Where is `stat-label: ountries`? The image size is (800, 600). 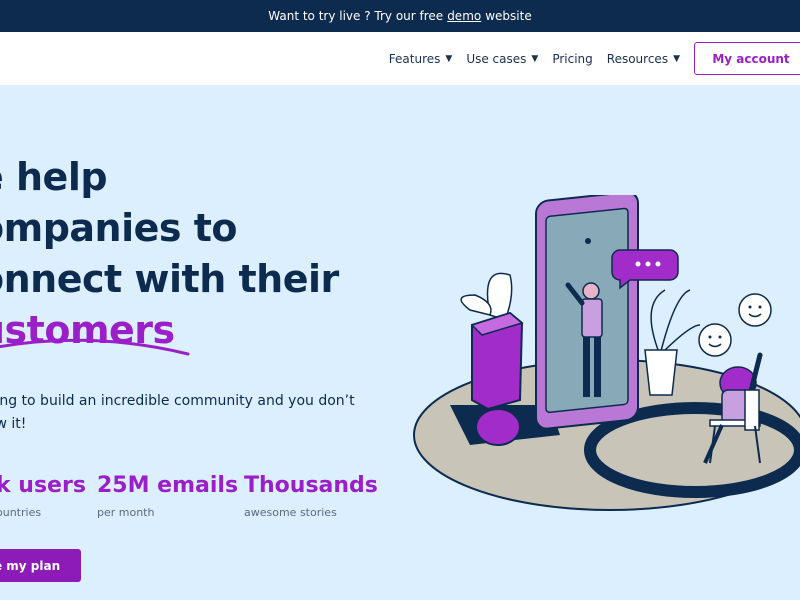
stat-label: ountries is located at coordinates (21, 512).